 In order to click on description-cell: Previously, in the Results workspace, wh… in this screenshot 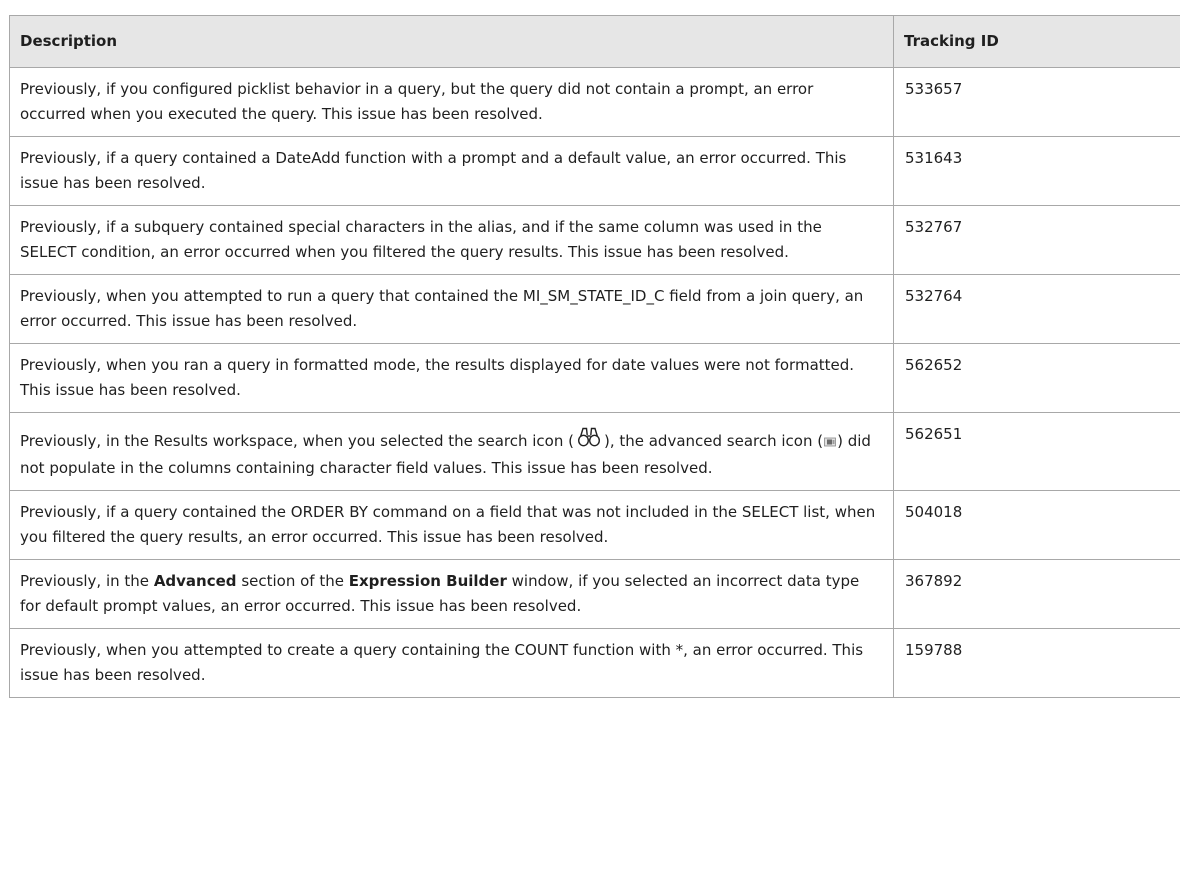, I will do `click(451, 451)`.